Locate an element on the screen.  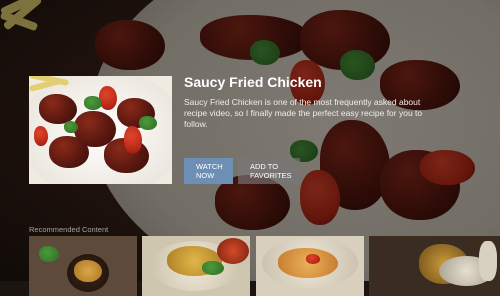
featured-thumbnail is located at coordinates (100, 130).